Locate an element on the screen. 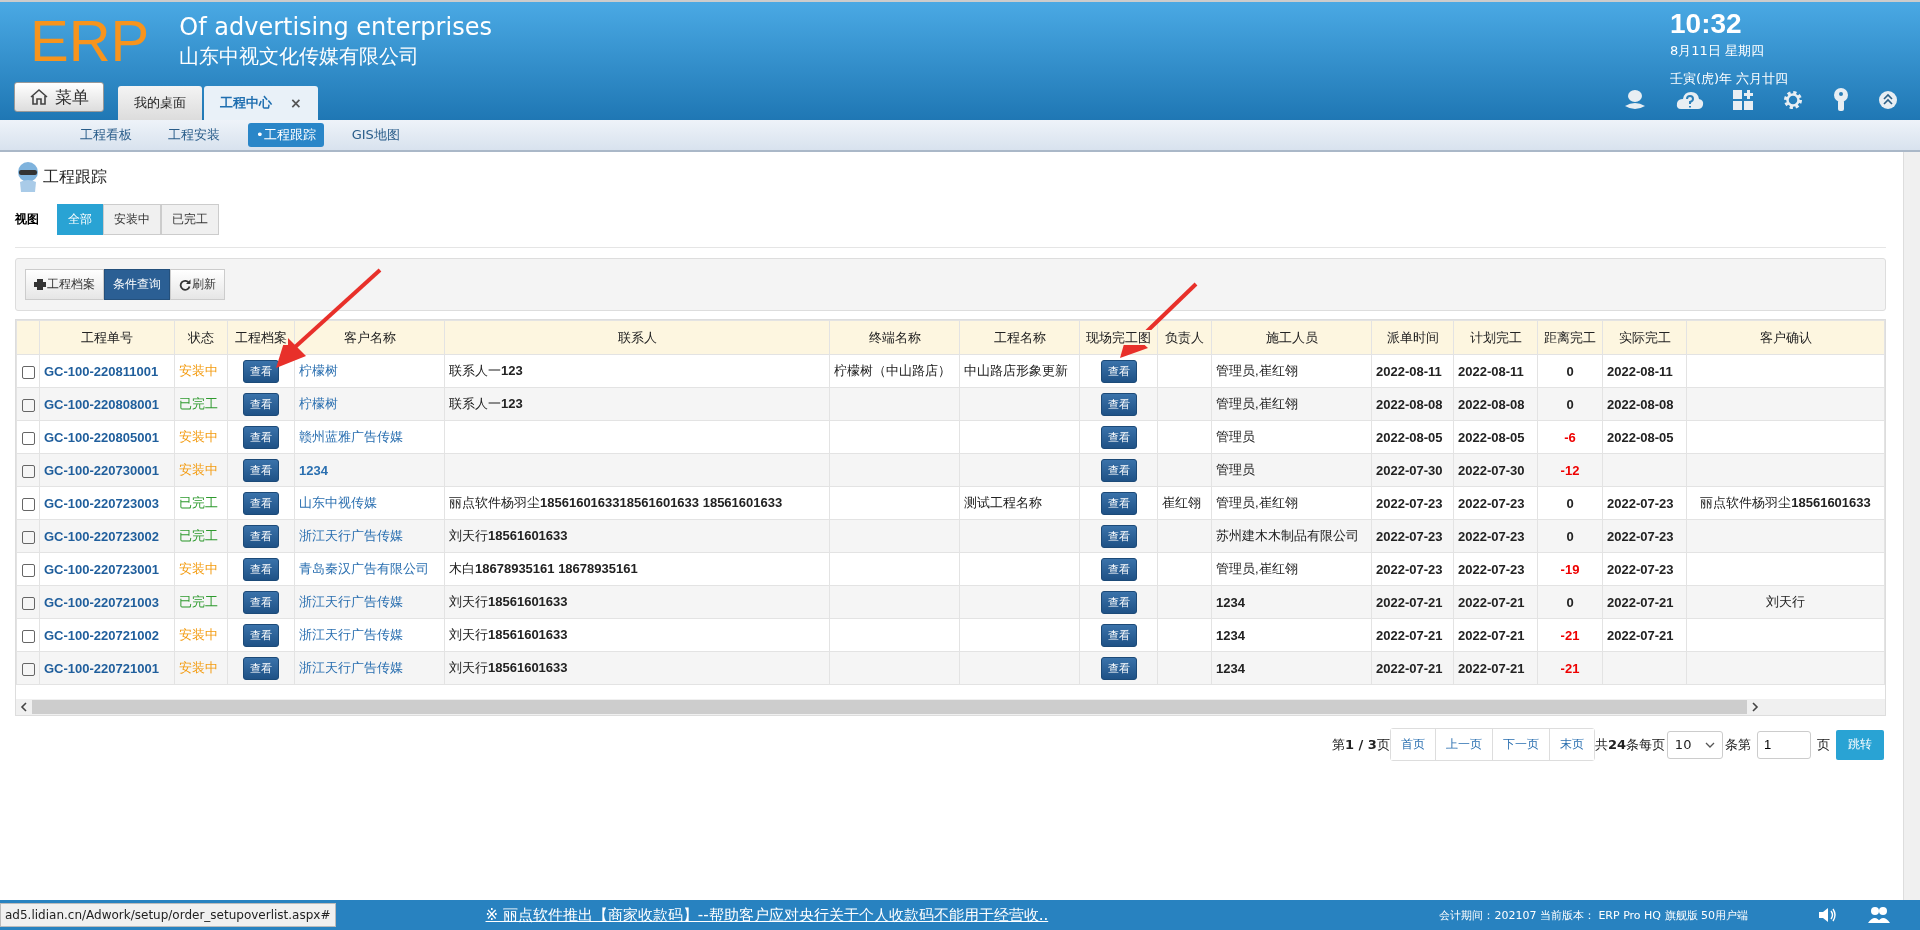  view-filter-button: 安装中 is located at coordinates (132, 219).